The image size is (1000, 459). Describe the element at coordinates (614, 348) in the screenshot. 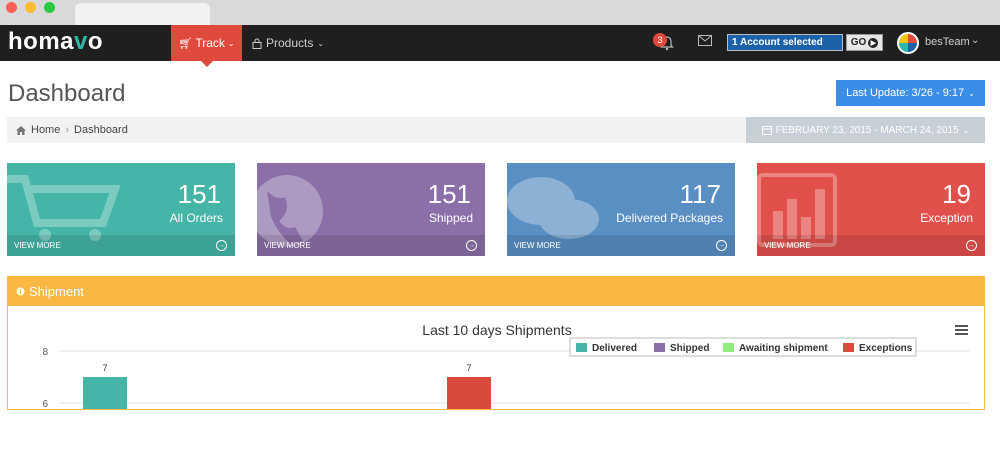

I see `legend-item: Delivered` at that location.